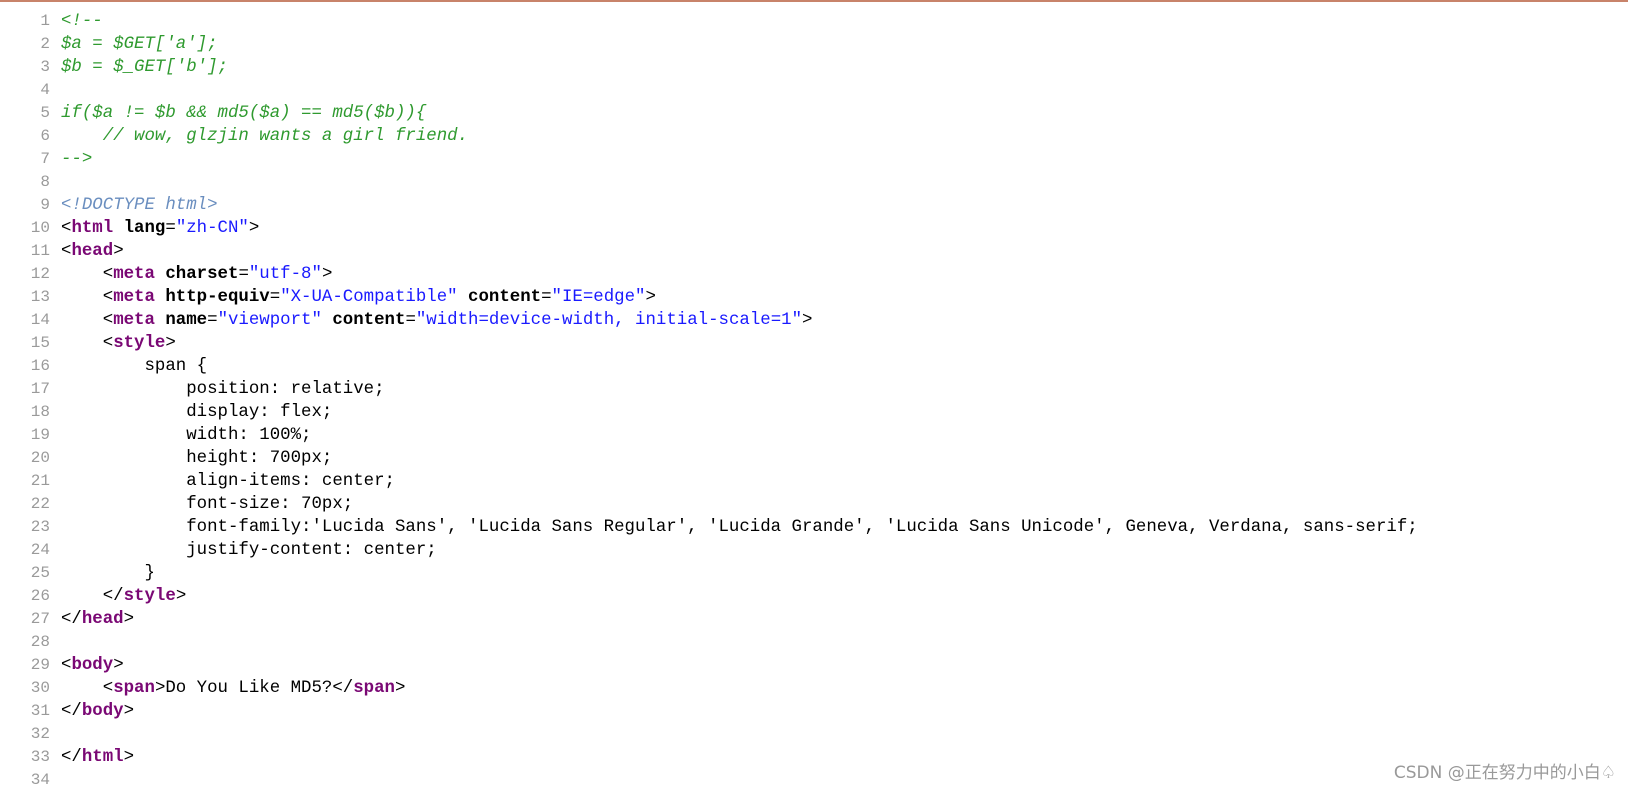 This screenshot has width=1628, height=792. Describe the element at coordinates (814, 412) in the screenshot. I see `code-line: 18 display: flex;` at that location.